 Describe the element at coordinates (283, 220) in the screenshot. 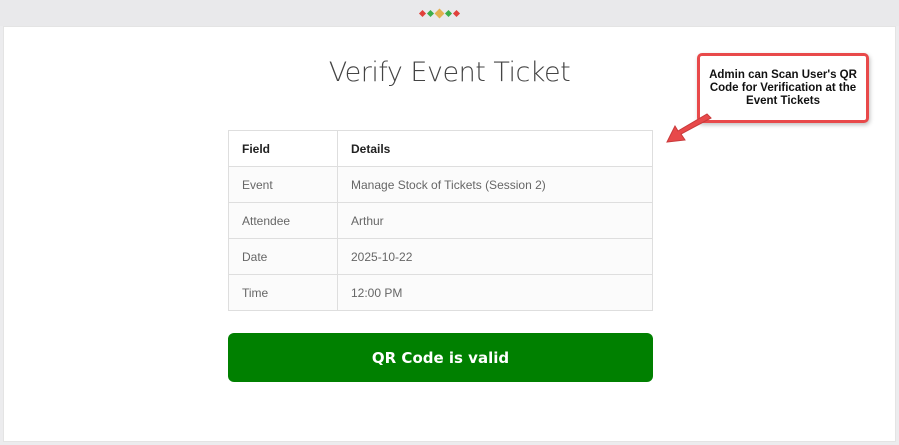

I see `field-label-attendee: Attendee` at that location.